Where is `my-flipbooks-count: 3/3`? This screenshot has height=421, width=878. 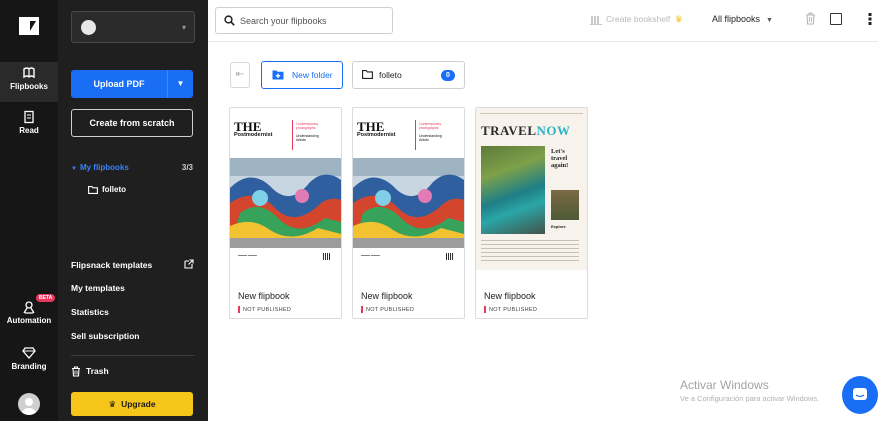
my-flipbooks-count: 3/3 is located at coordinates (187, 167).